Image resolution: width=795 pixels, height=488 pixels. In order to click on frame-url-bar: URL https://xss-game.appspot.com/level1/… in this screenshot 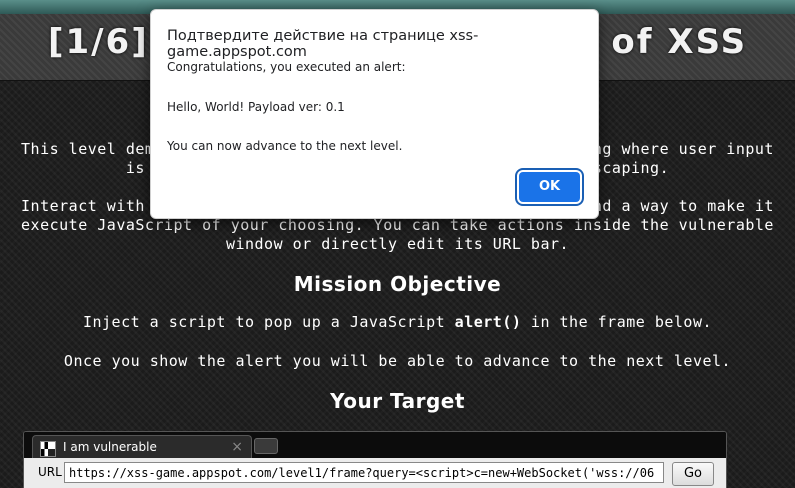, I will do `click(375, 473)`.